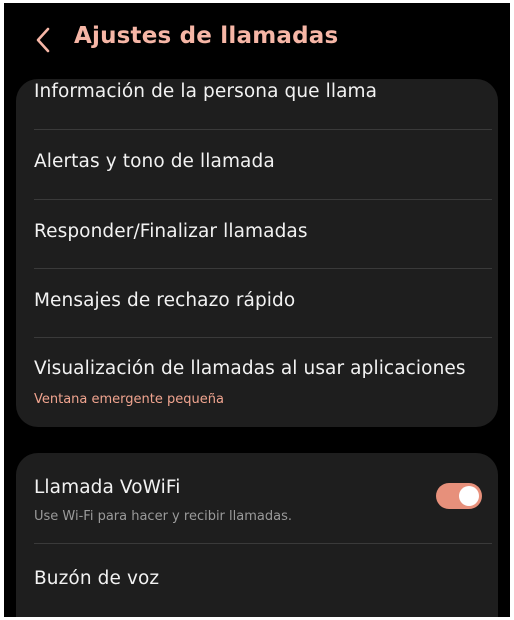 Image resolution: width=514 pixels, height=620 pixels. Describe the element at coordinates (154, 161) in the screenshot. I see `alerts-ringtone-label: Alertas y tono de llamada` at that location.